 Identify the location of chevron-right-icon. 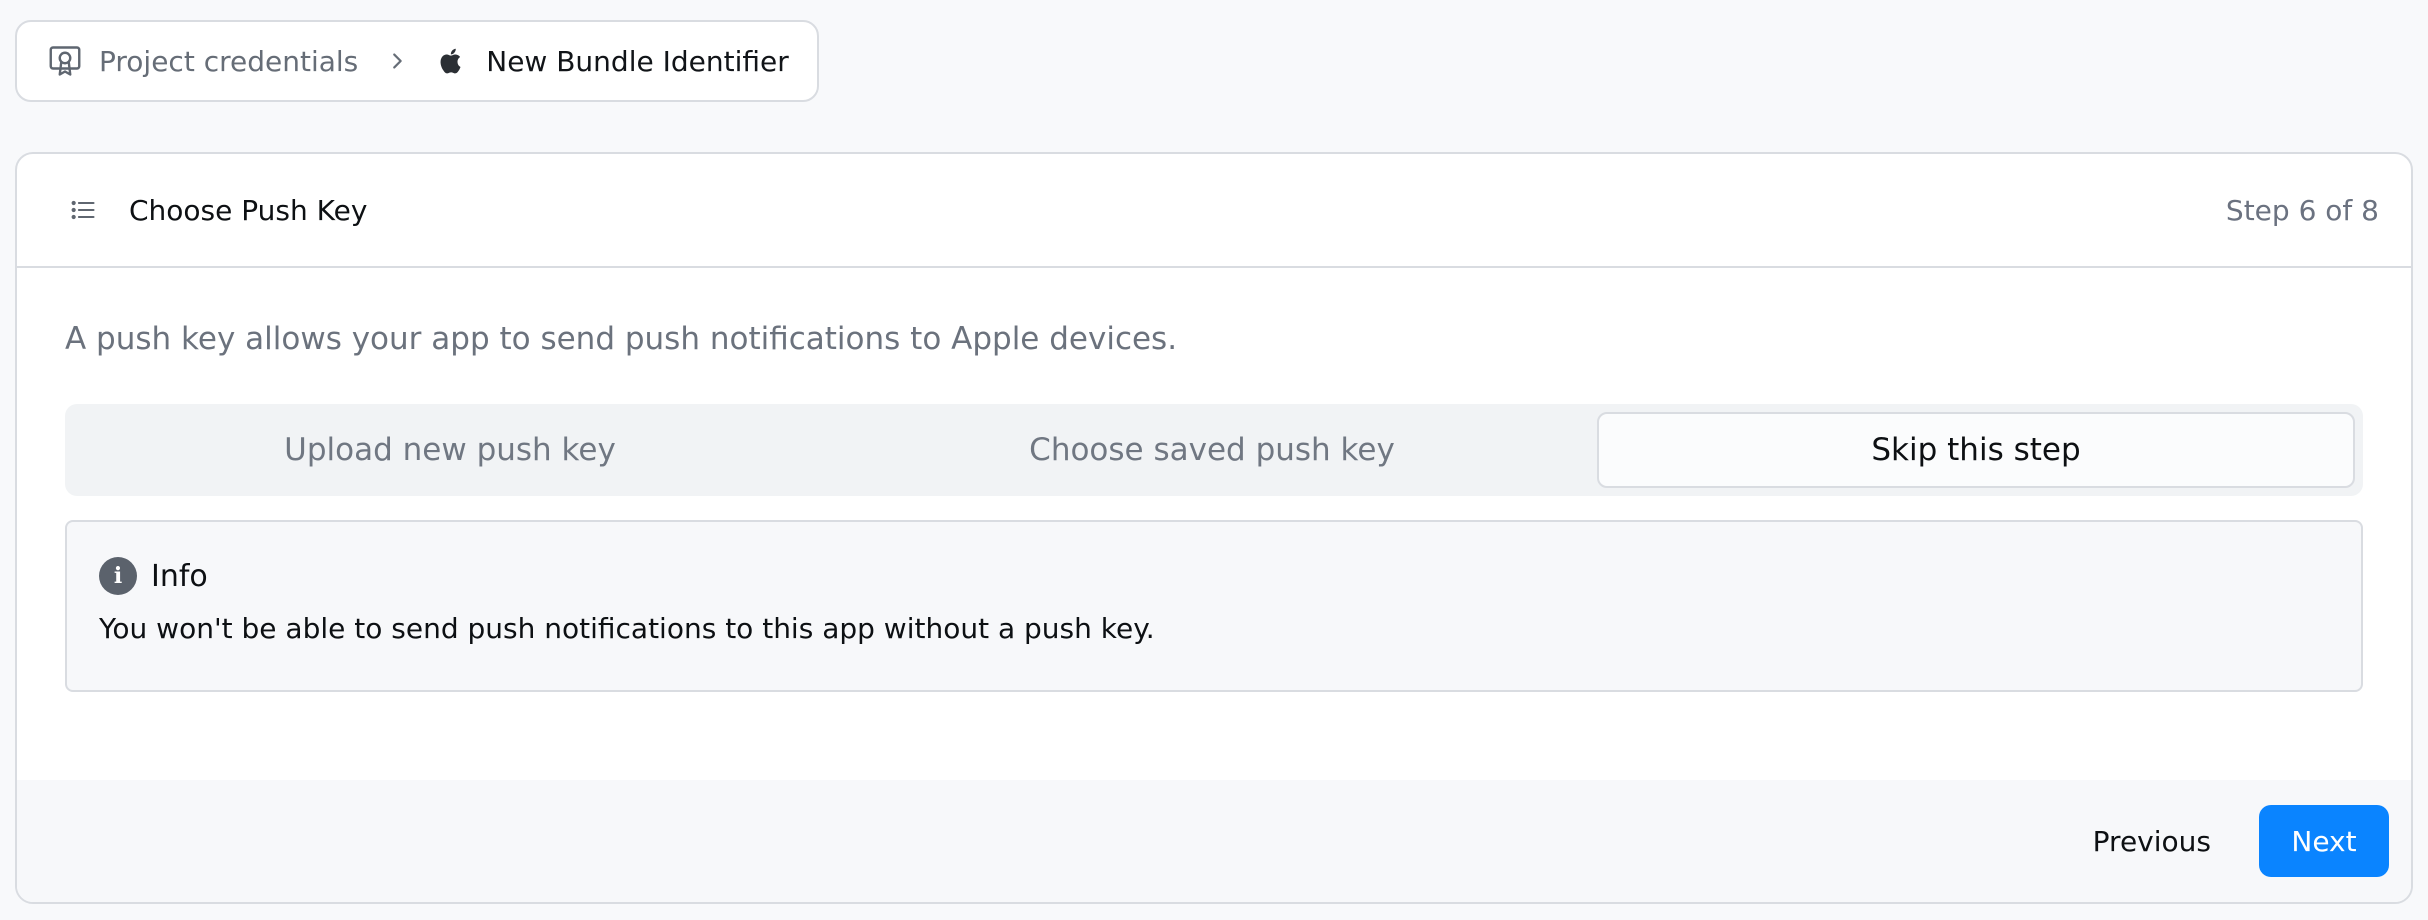
(397, 61).